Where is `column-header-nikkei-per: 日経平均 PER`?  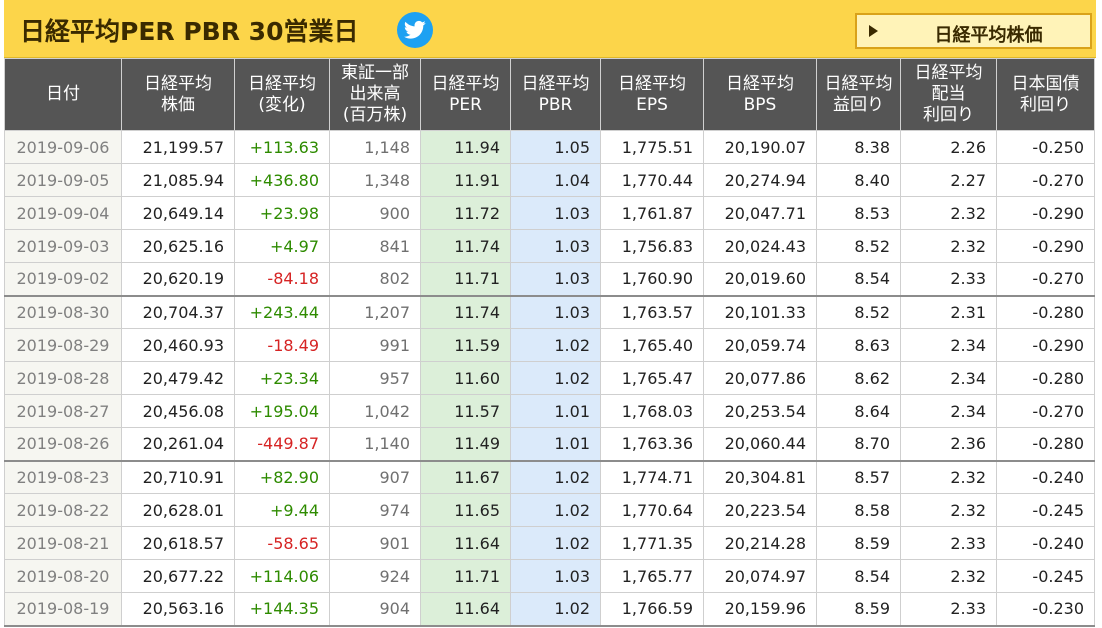 column-header-nikkei-per: 日経平均 PER is located at coordinates (465, 94).